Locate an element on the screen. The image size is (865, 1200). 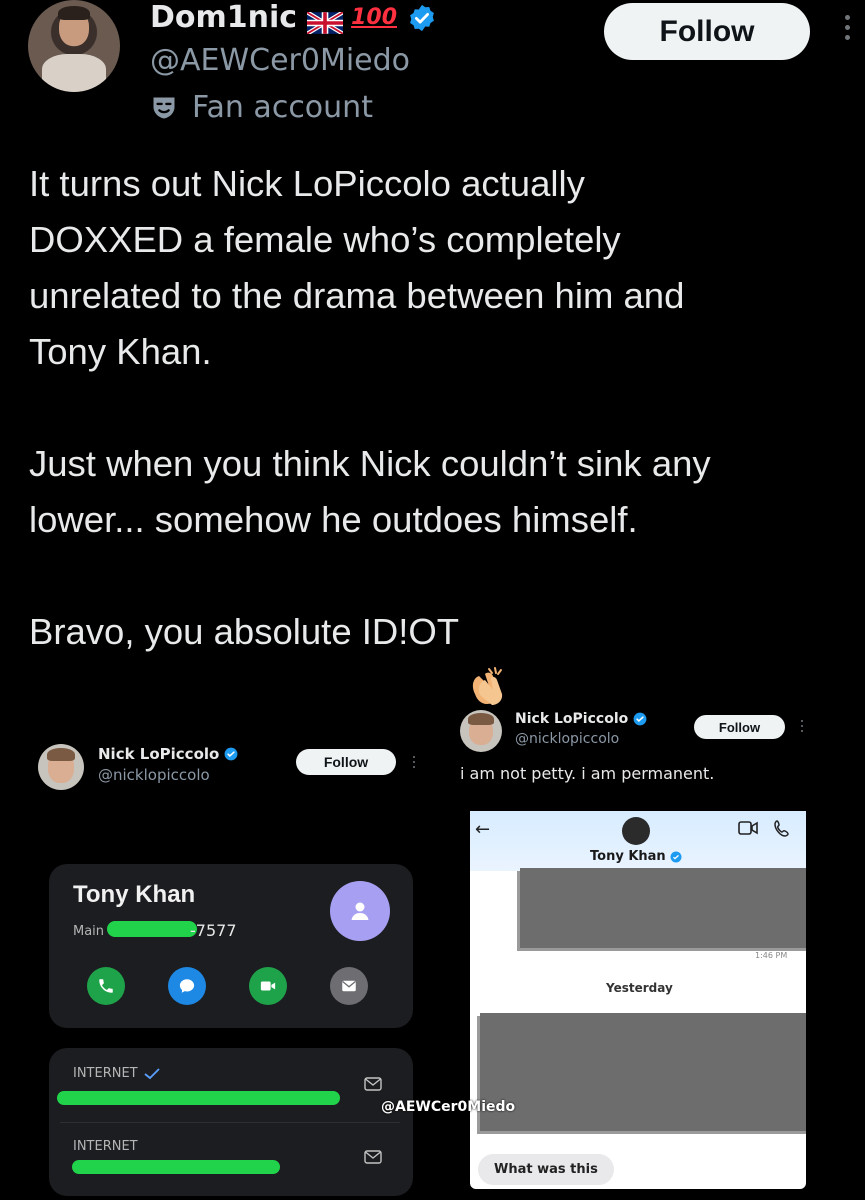
message-icon is located at coordinates (187, 986).